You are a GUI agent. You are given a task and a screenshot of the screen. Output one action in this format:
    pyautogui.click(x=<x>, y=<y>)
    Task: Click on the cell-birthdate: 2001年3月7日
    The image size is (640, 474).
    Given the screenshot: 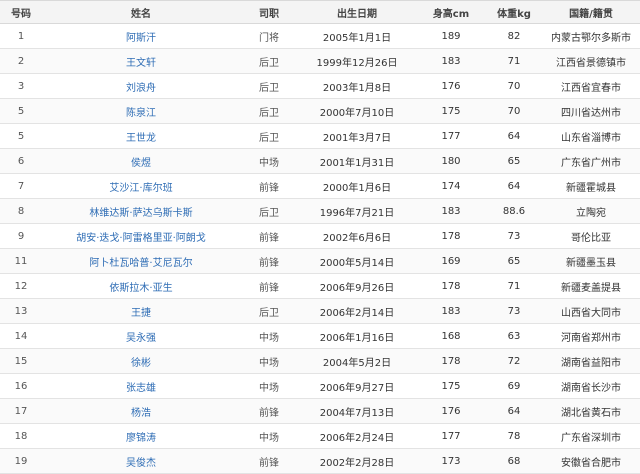 What is the action you would take?
    pyautogui.click(x=357, y=136)
    